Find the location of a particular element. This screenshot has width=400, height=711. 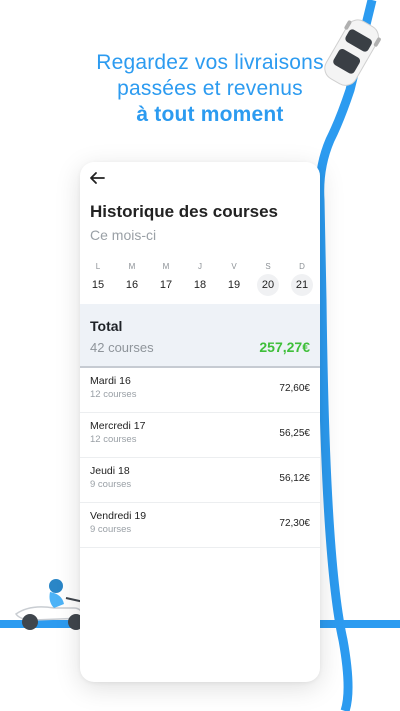

arrow-left-icon is located at coordinates (97, 178).